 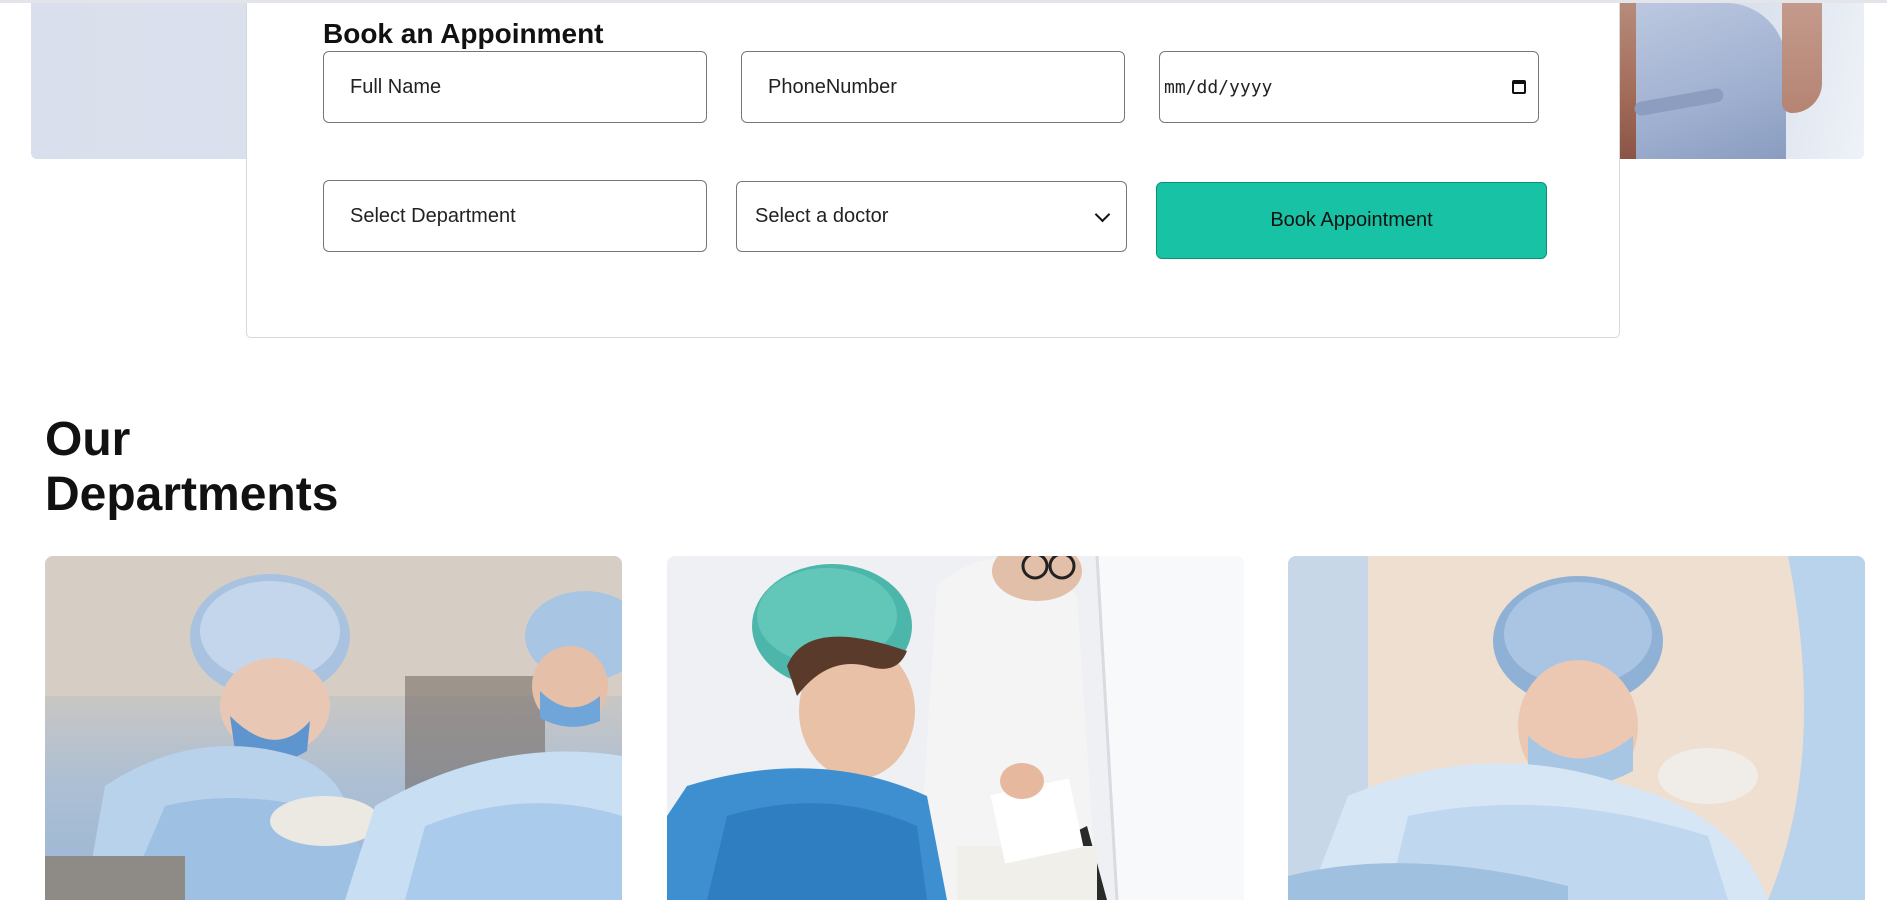 I want to click on date-input: mm/dd/yyyy, so click(x=1349, y=87).